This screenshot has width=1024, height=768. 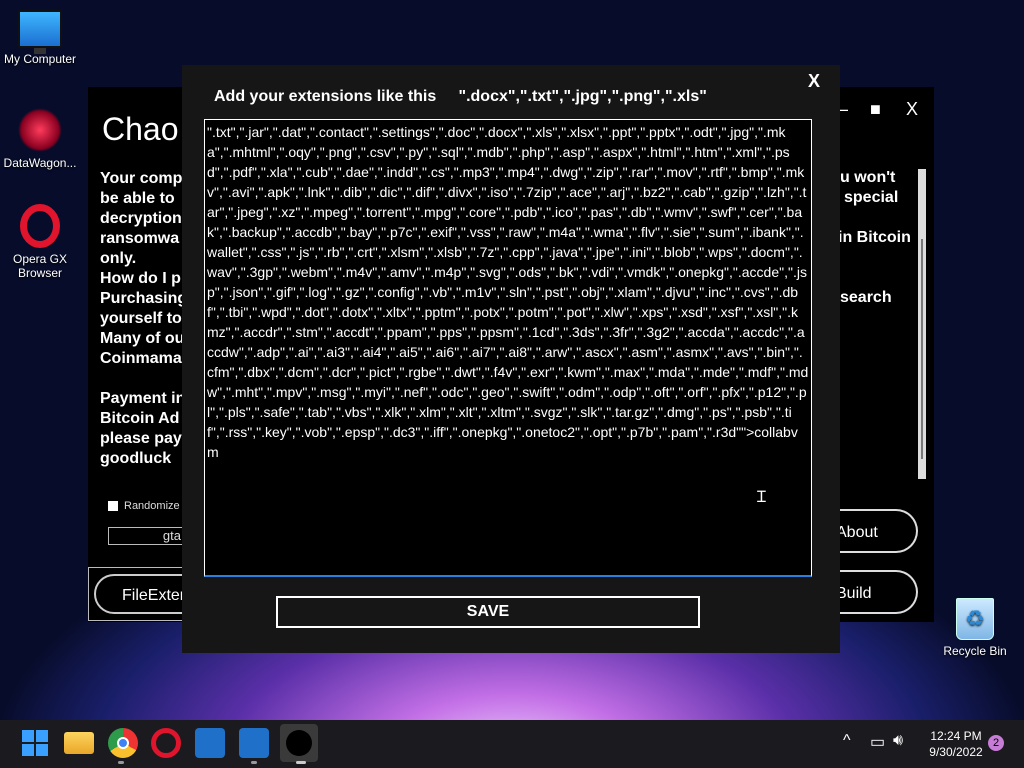 I want to click on maximize-button: ■, so click(x=875, y=109).